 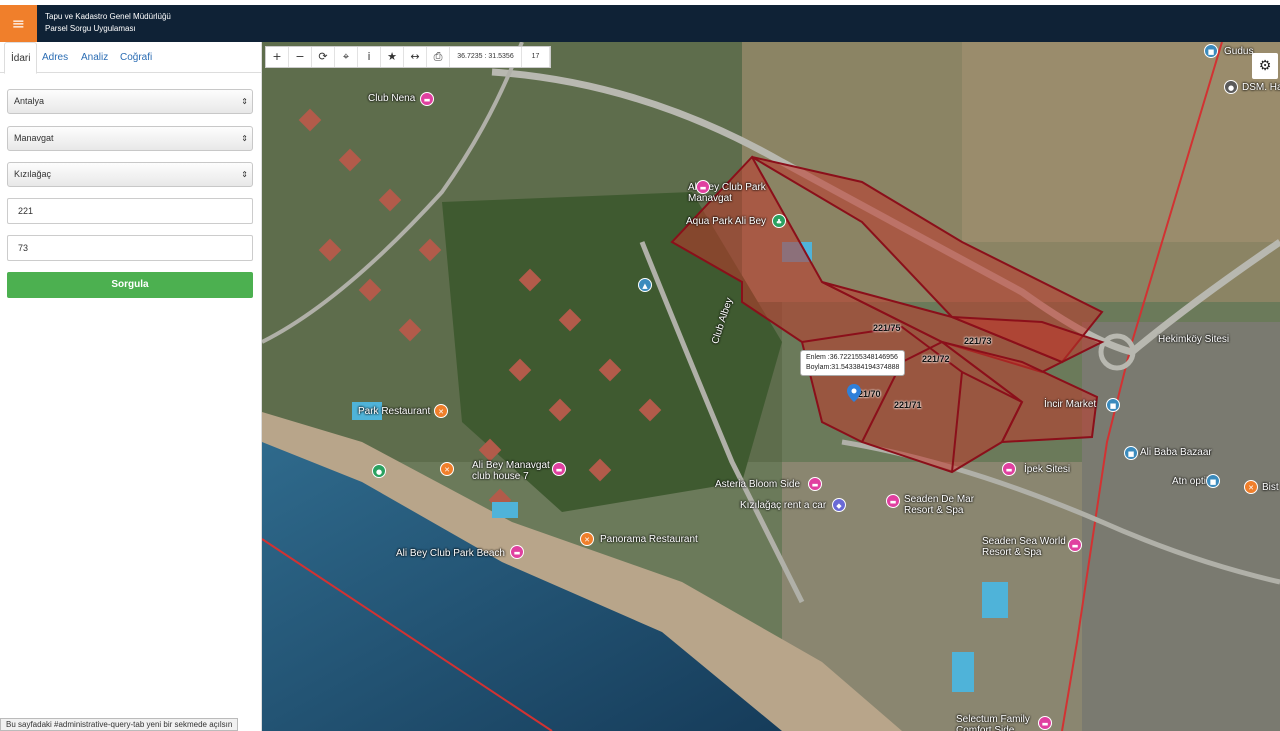 What do you see at coordinates (1070, 404) in the screenshot?
I see `place-label-incir-market: İncir Market` at bounding box center [1070, 404].